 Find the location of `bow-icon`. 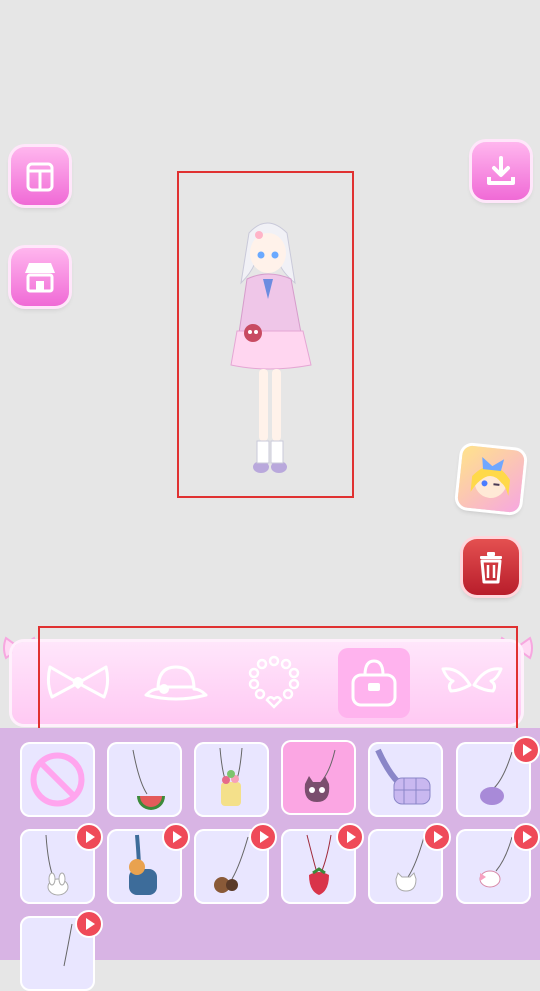

bow-icon is located at coordinates (78, 682).